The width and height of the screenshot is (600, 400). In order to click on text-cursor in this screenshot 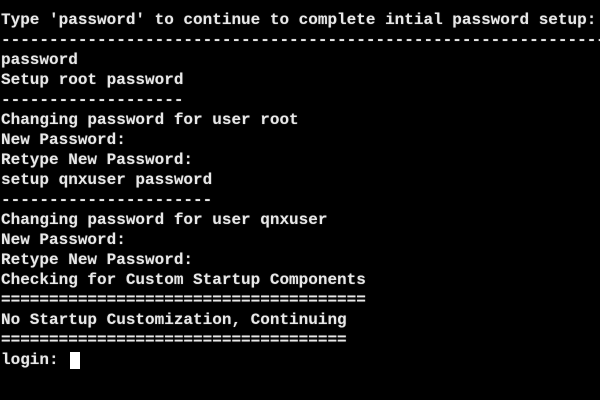, I will do `click(75, 360)`.